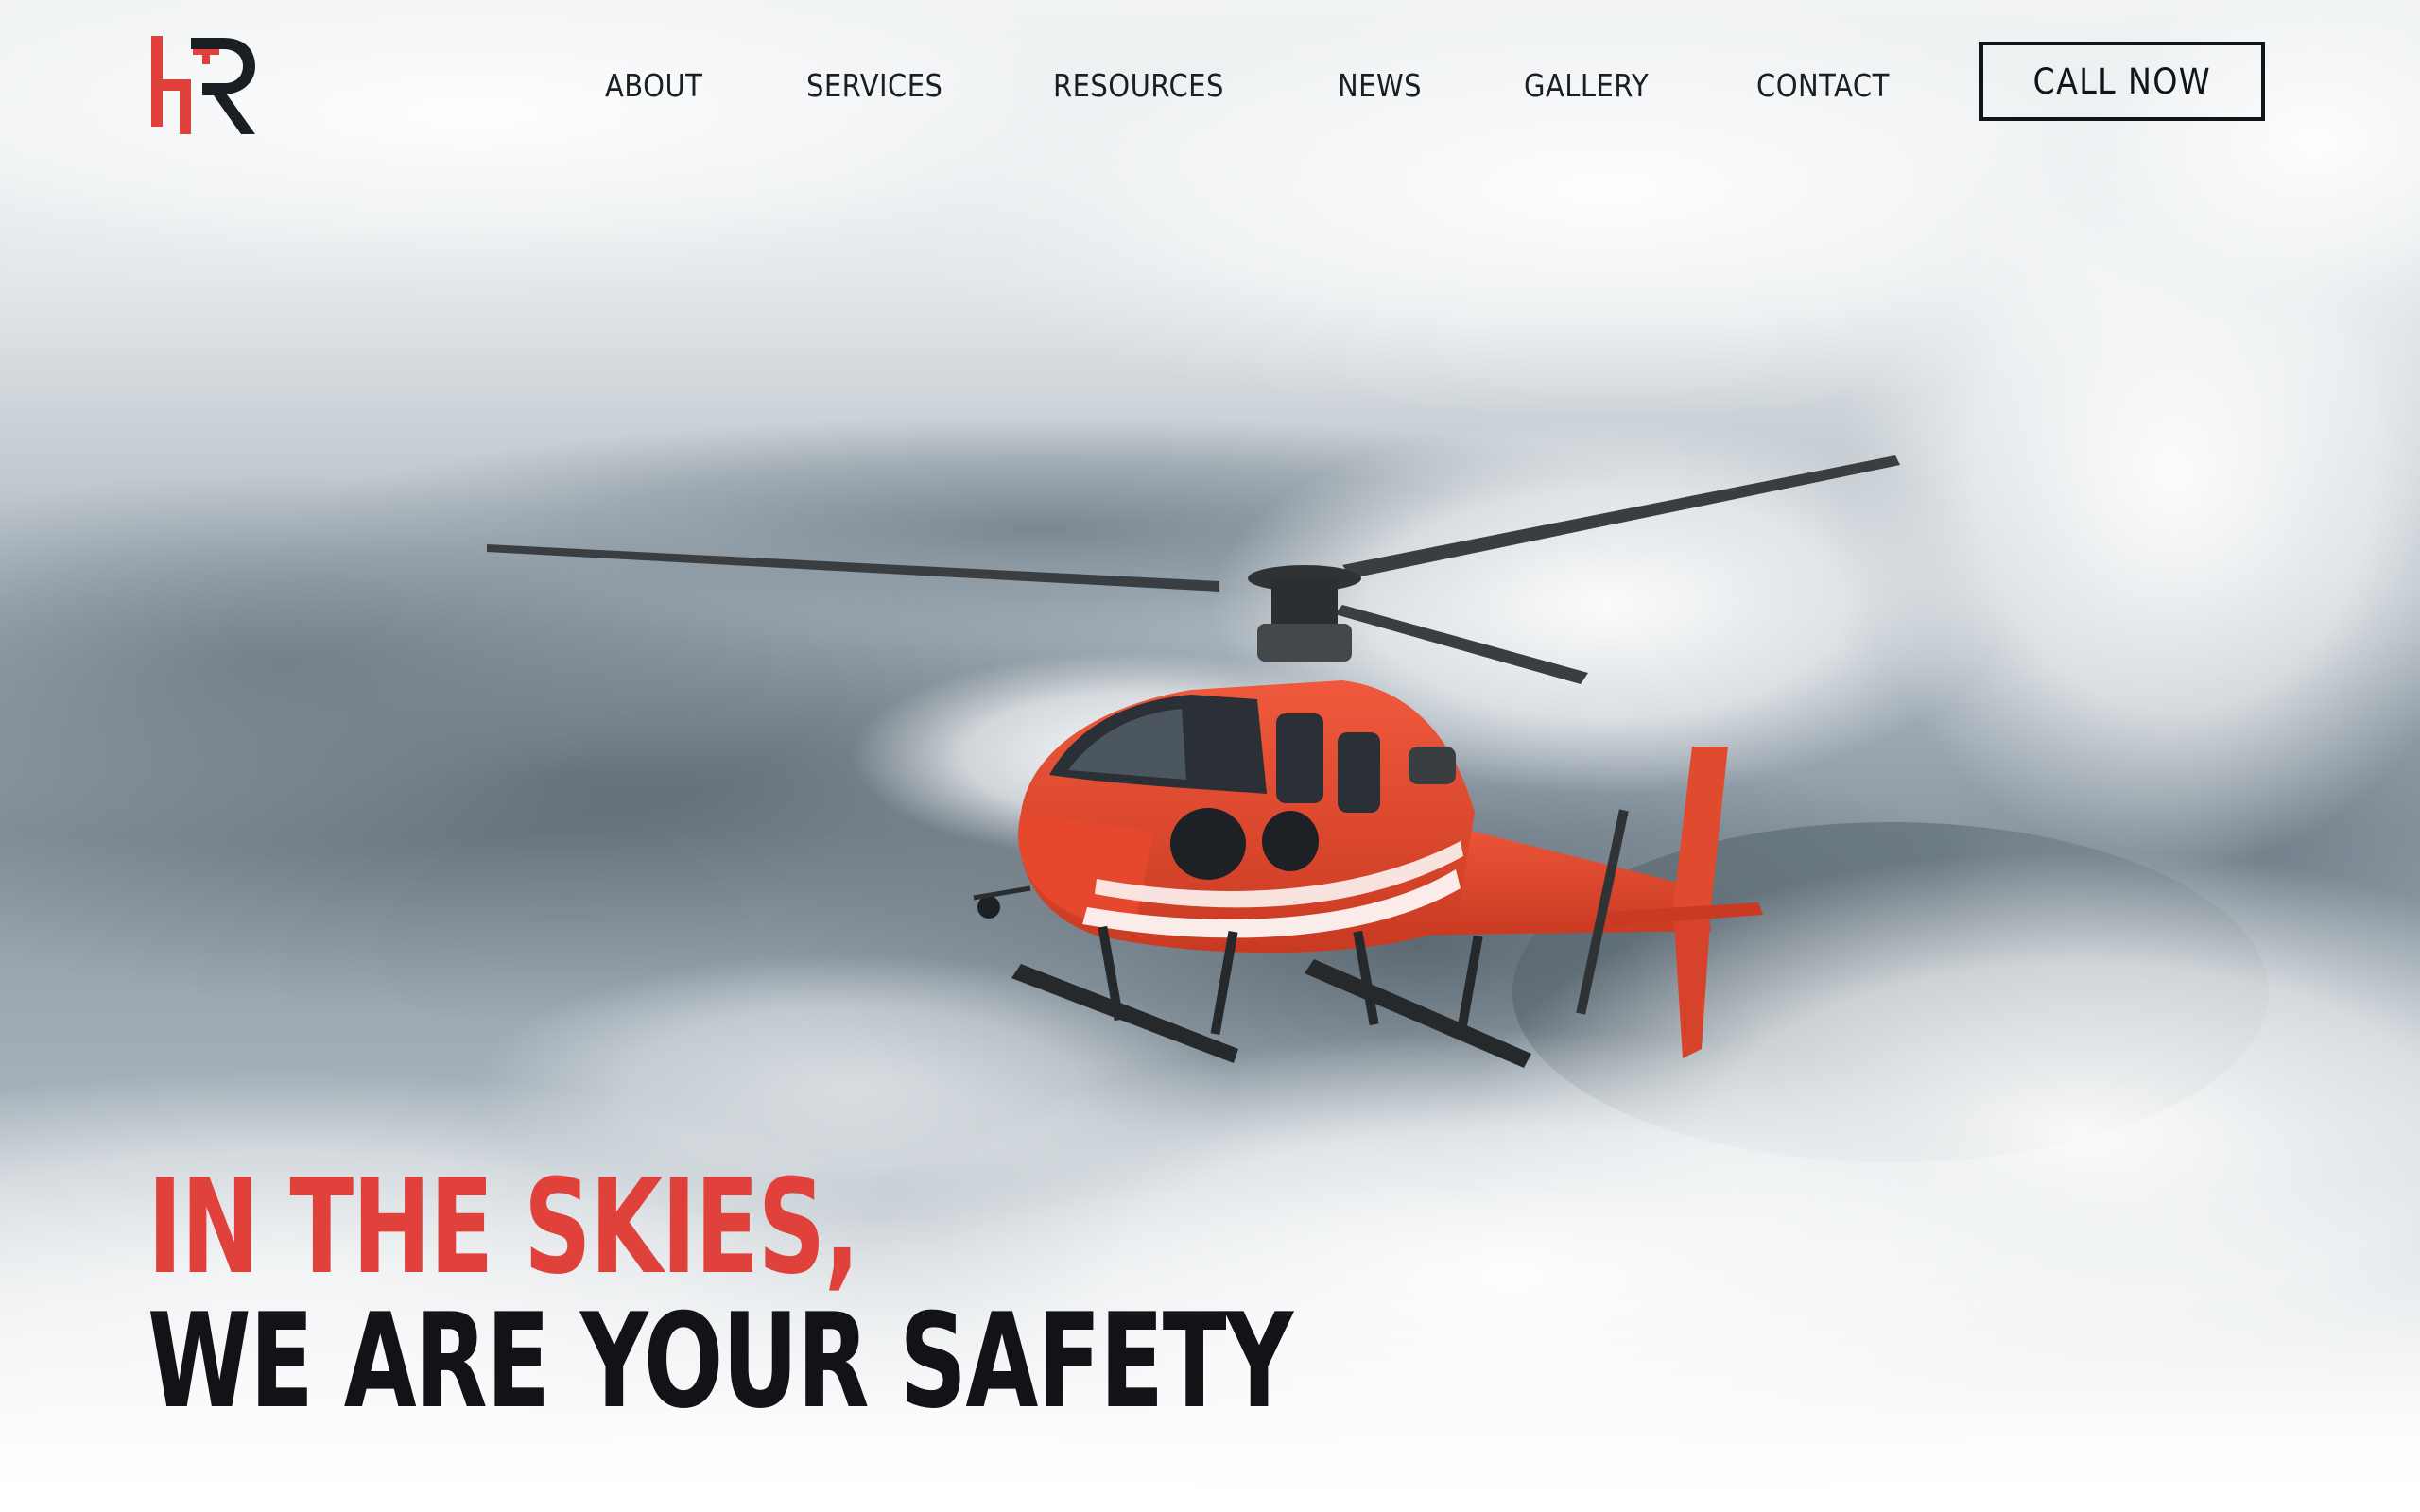 The image size is (2420, 1512). I want to click on call-now-button: CALL NOW, so click(2122, 81).